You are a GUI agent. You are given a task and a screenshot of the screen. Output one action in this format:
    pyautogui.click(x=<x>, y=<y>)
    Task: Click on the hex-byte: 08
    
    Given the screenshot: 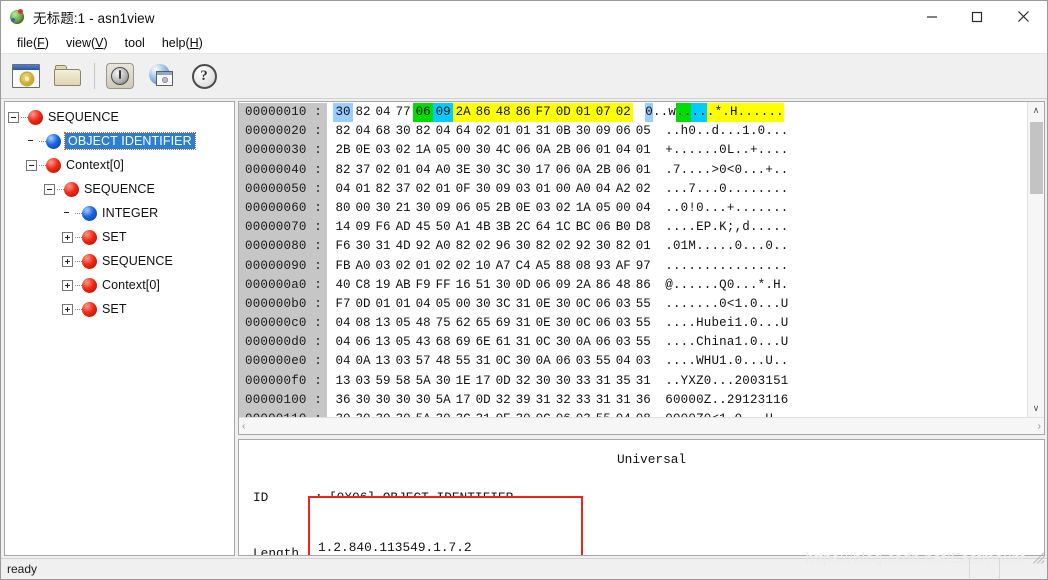 What is the action you would take?
    pyautogui.click(x=363, y=323)
    